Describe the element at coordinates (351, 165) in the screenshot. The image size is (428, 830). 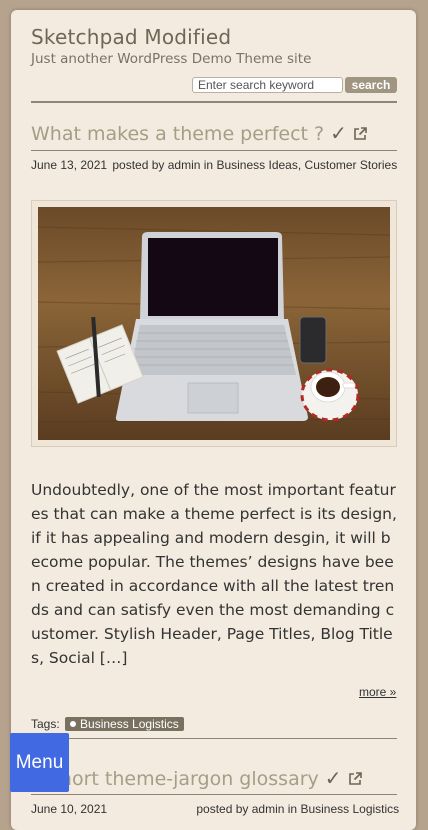
I see `category-link-customer-stories: Customer Stories` at that location.